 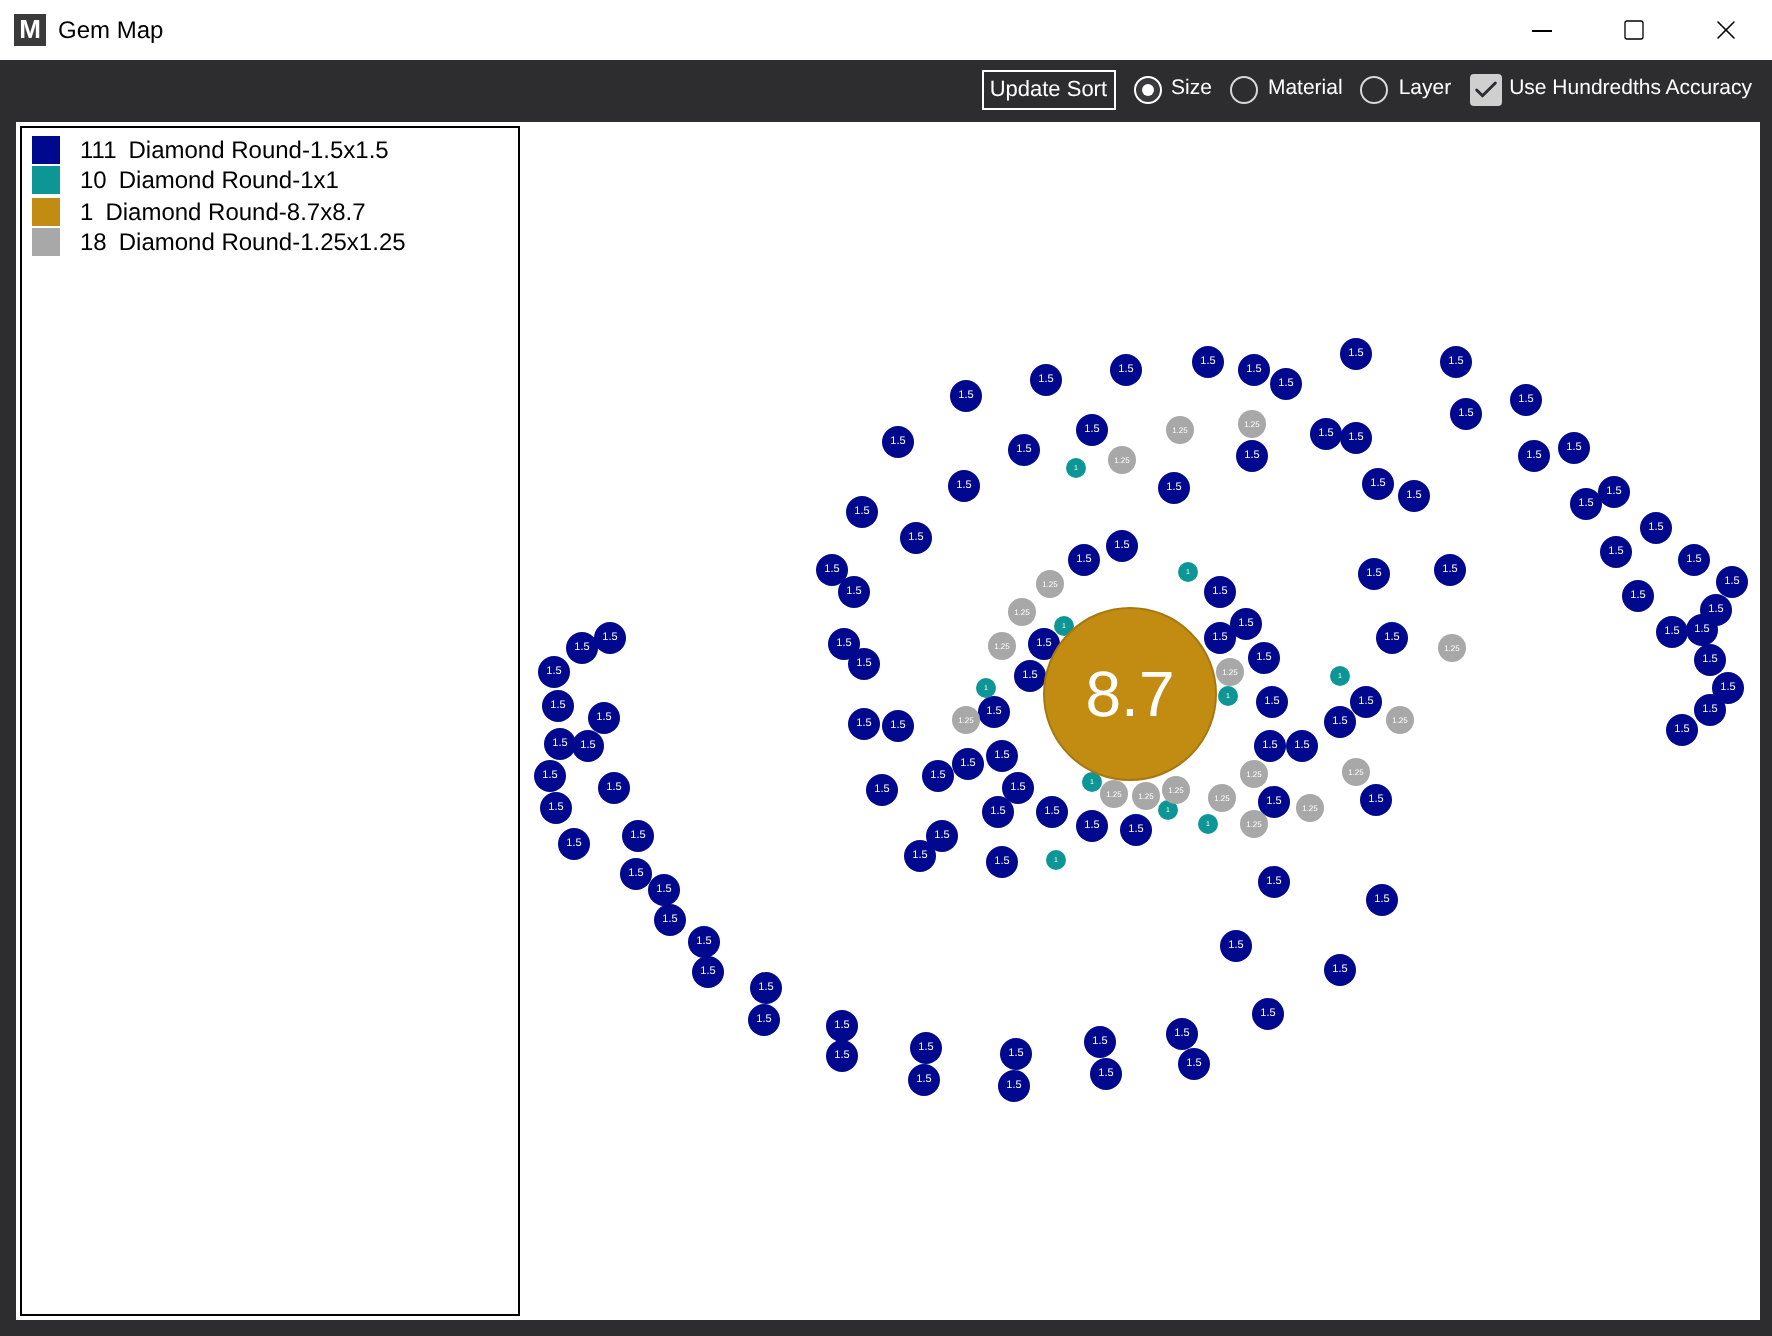 I want to click on legend-count: 10, so click(x=93, y=181).